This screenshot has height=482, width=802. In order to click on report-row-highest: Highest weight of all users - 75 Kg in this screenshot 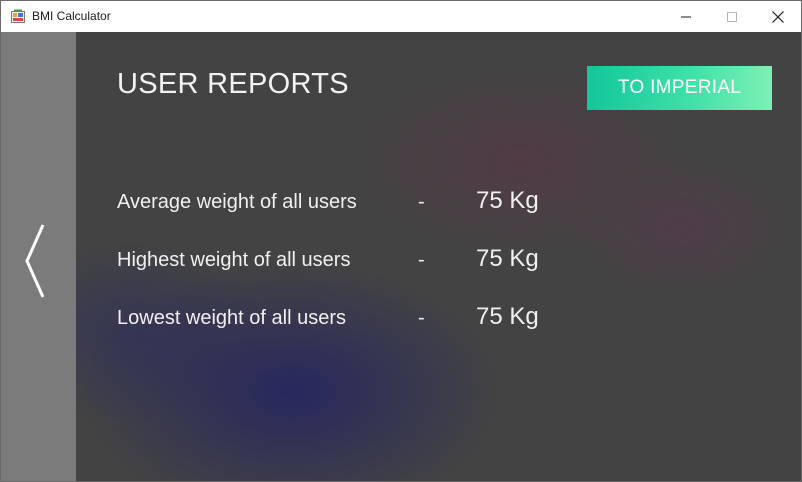, I will do `click(337, 260)`.